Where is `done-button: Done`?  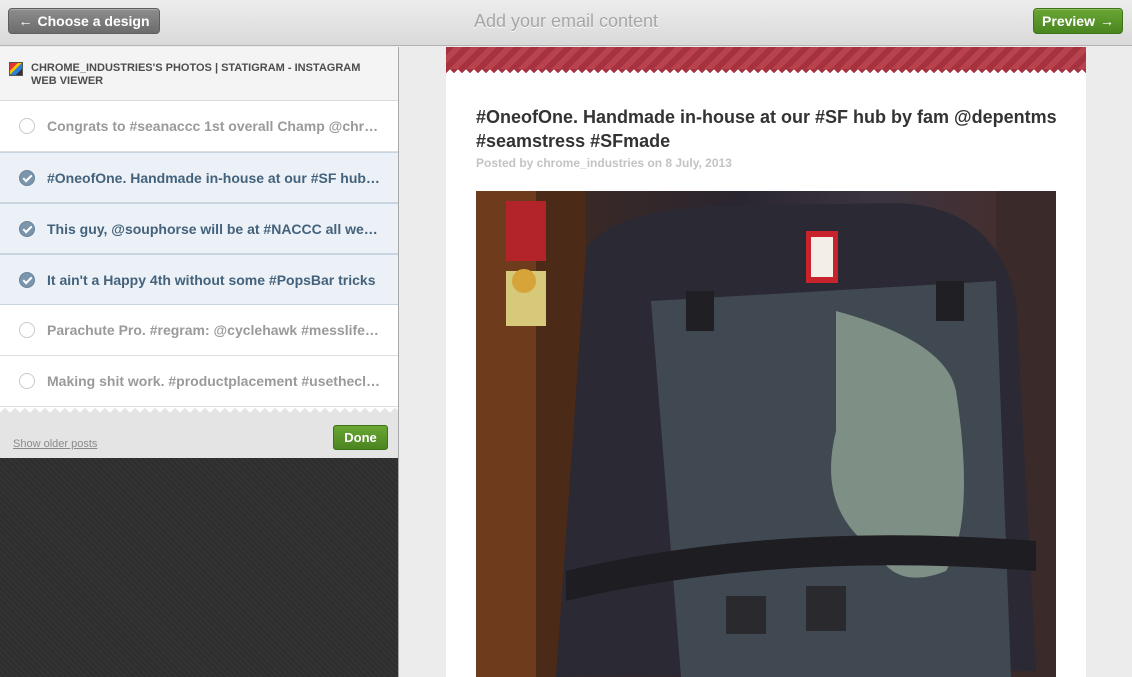
done-button: Done is located at coordinates (360, 437).